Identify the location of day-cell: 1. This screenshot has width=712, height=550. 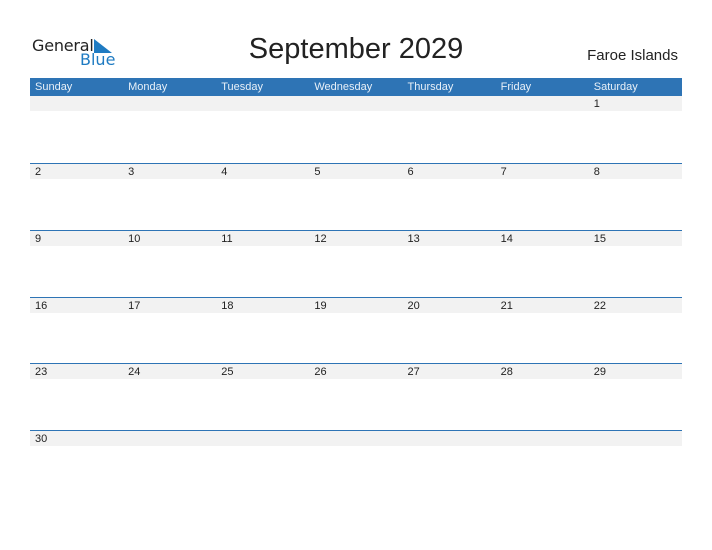
(596, 104).